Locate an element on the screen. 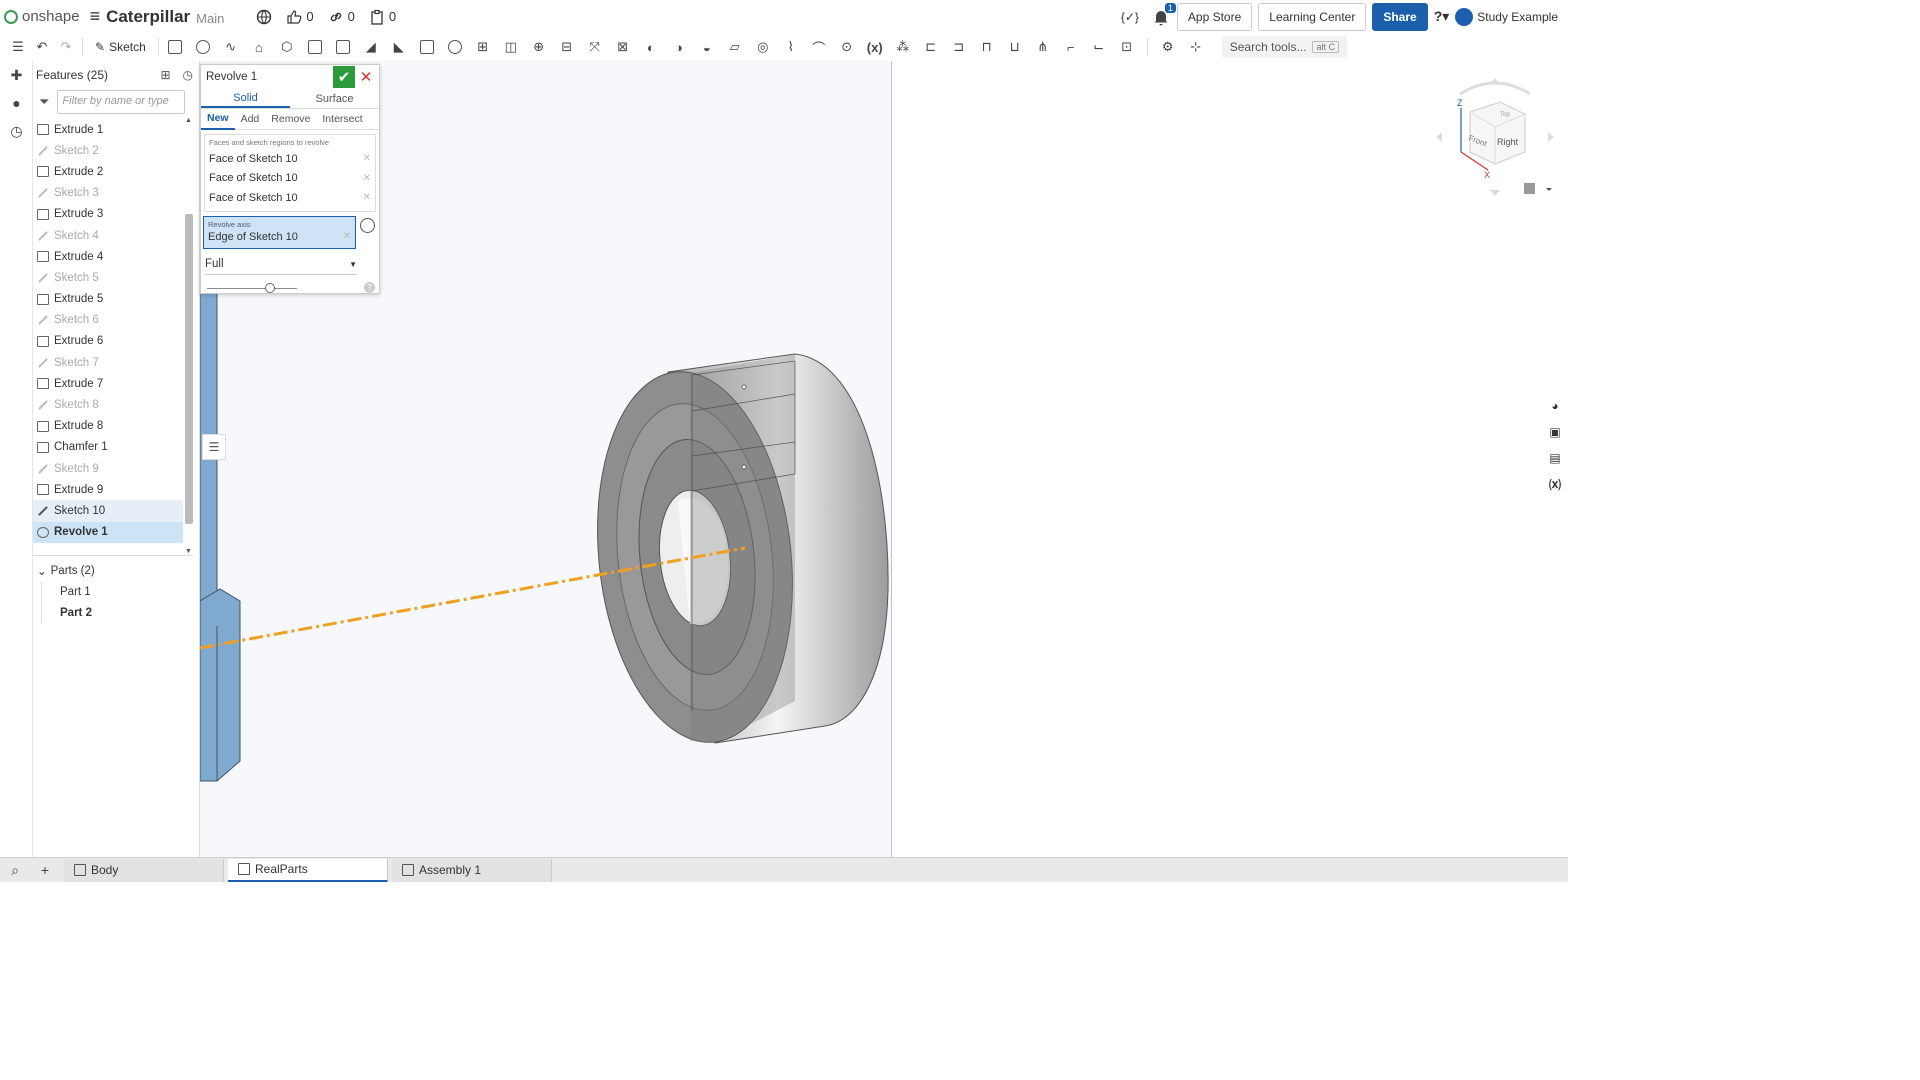  op-new: New is located at coordinates (218, 119).